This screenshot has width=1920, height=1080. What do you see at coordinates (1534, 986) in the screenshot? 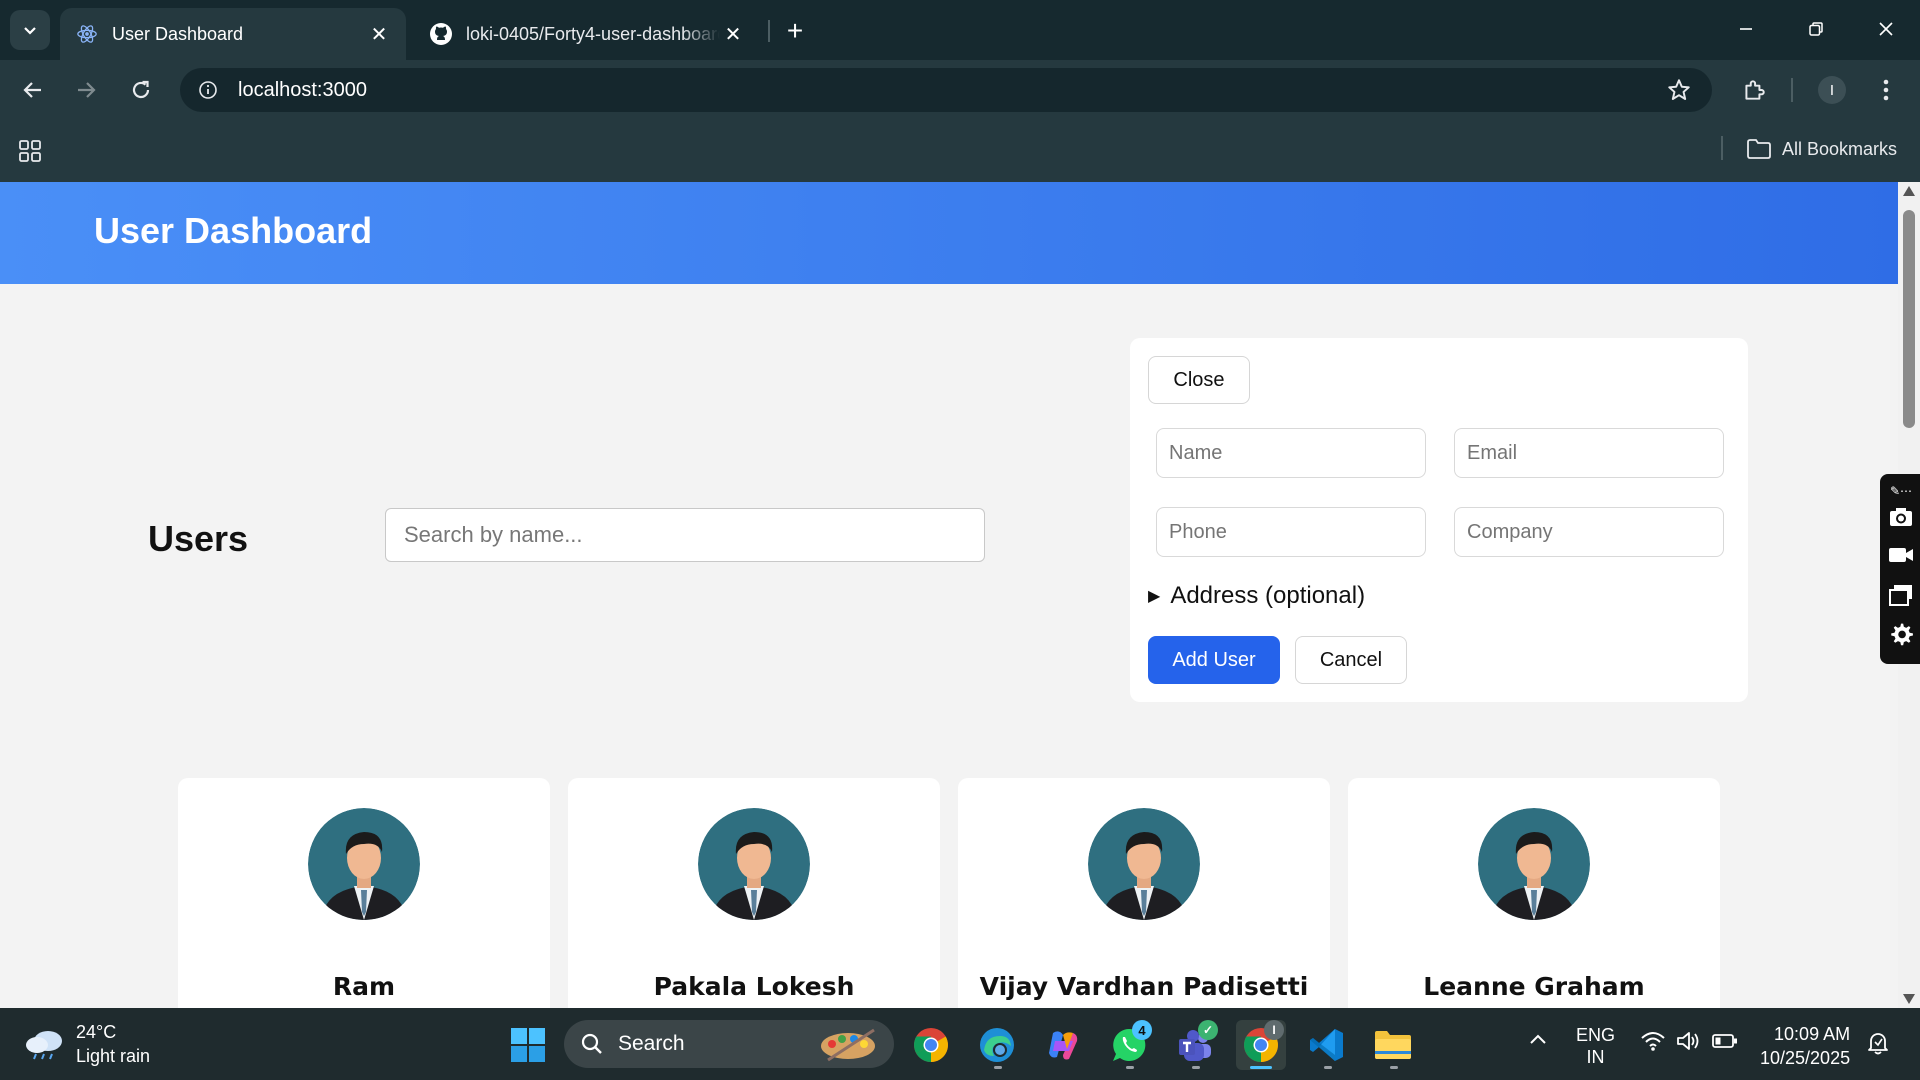
I see `user-name: Leanne Graham` at bounding box center [1534, 986].